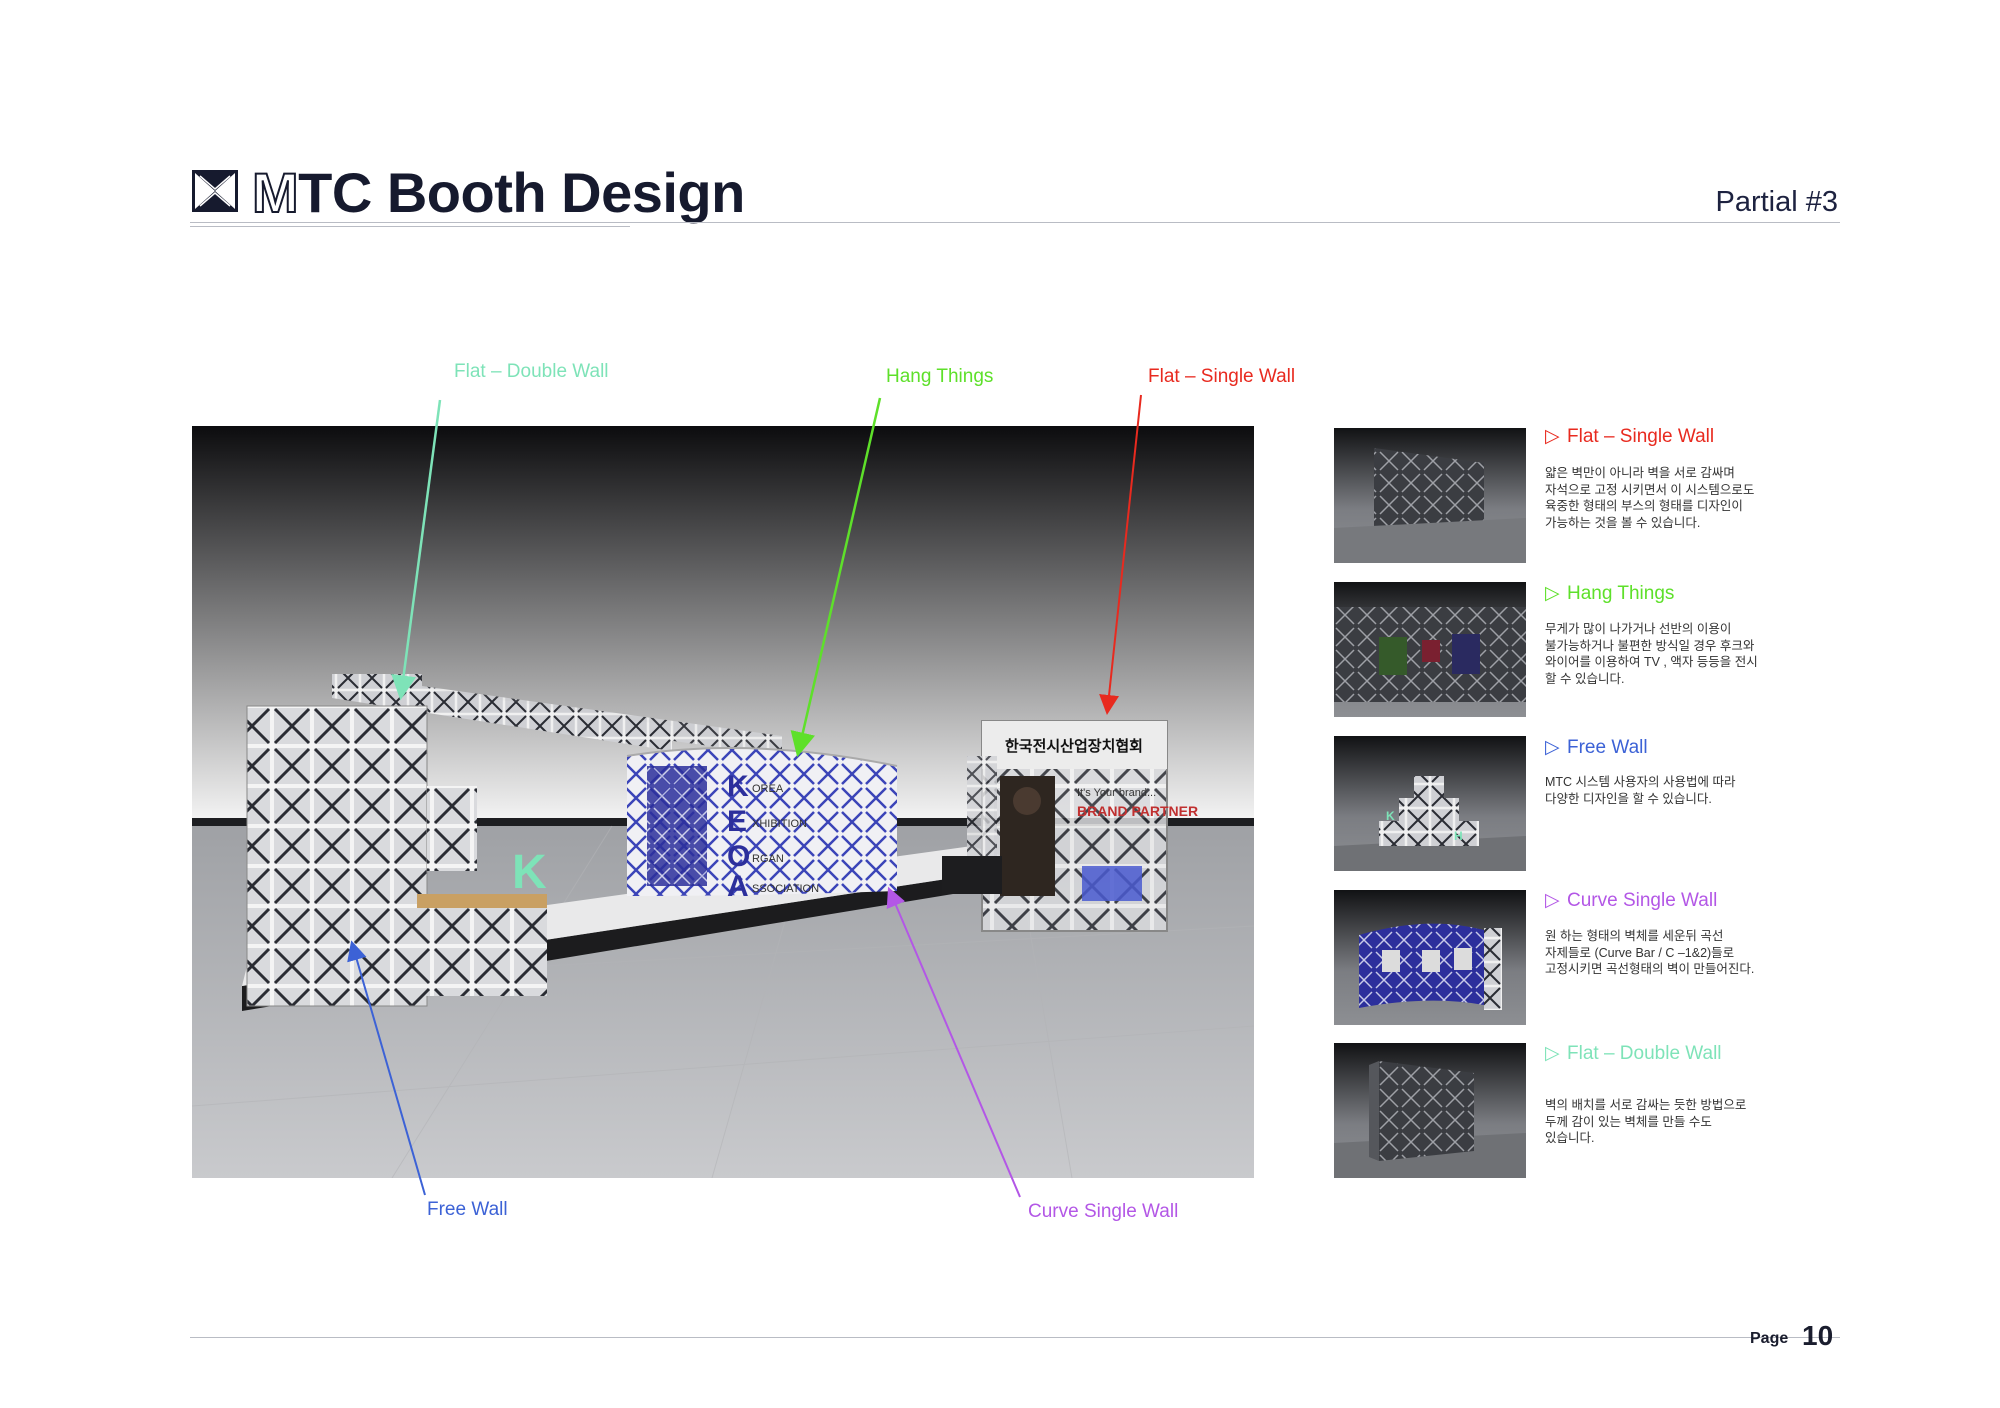 This screenshot has width=2000, height=1408. What do you see at coordinates (738, 856) in the screenshot?
I see `render-letter-o: O` at bounding box center [738, 856].